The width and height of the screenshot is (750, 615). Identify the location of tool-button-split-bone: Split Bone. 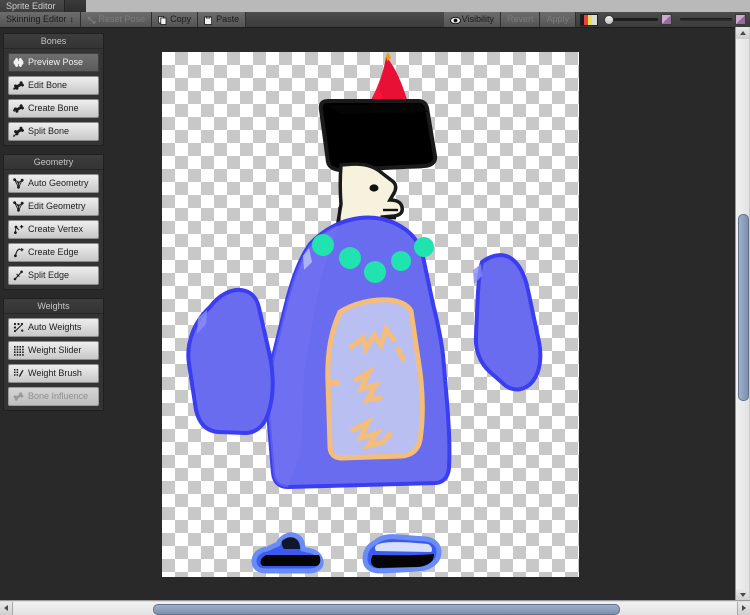
(53, 131).